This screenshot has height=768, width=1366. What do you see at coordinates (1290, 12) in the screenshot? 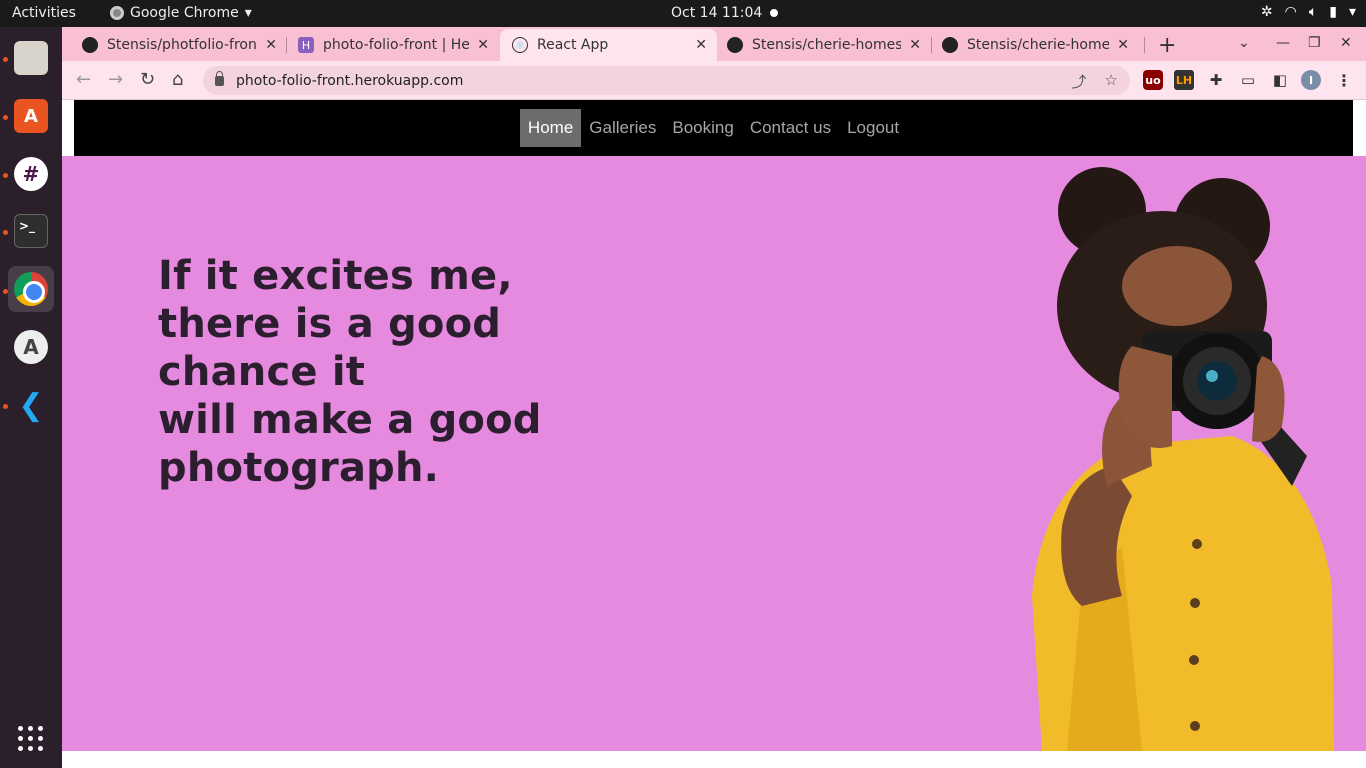
I see `wifi-icon: ◠` at bounding box center [1290, 12].